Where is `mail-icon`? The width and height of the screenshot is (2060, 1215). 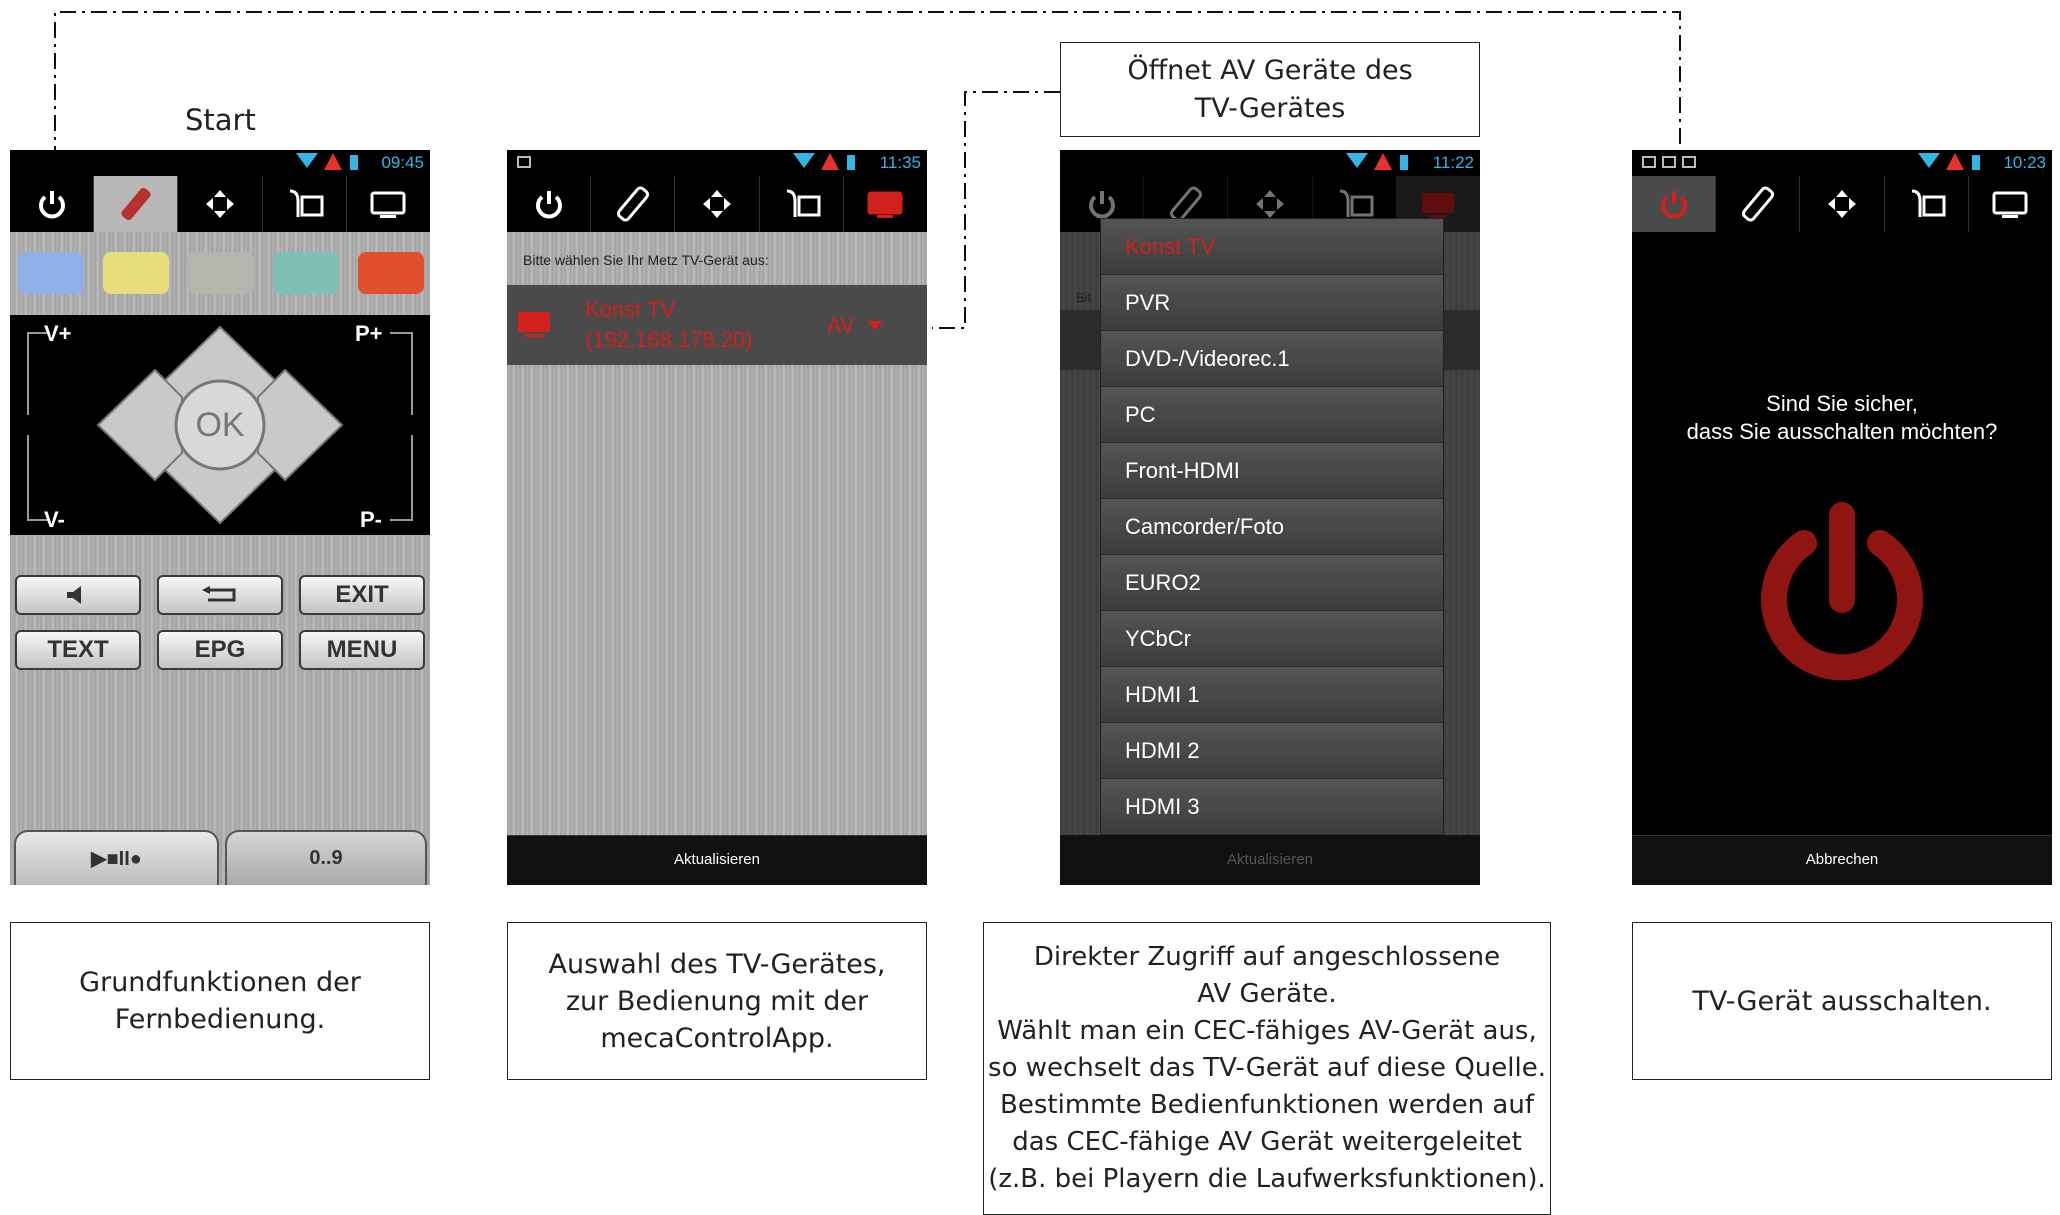
mail-icon is located at coordinates (1689, 162).